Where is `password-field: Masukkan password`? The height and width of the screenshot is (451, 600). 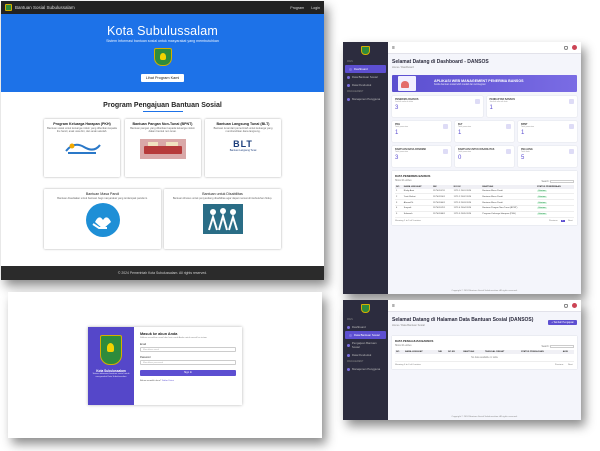
password-field: Masukkan password is located at coordinates (188, 362).